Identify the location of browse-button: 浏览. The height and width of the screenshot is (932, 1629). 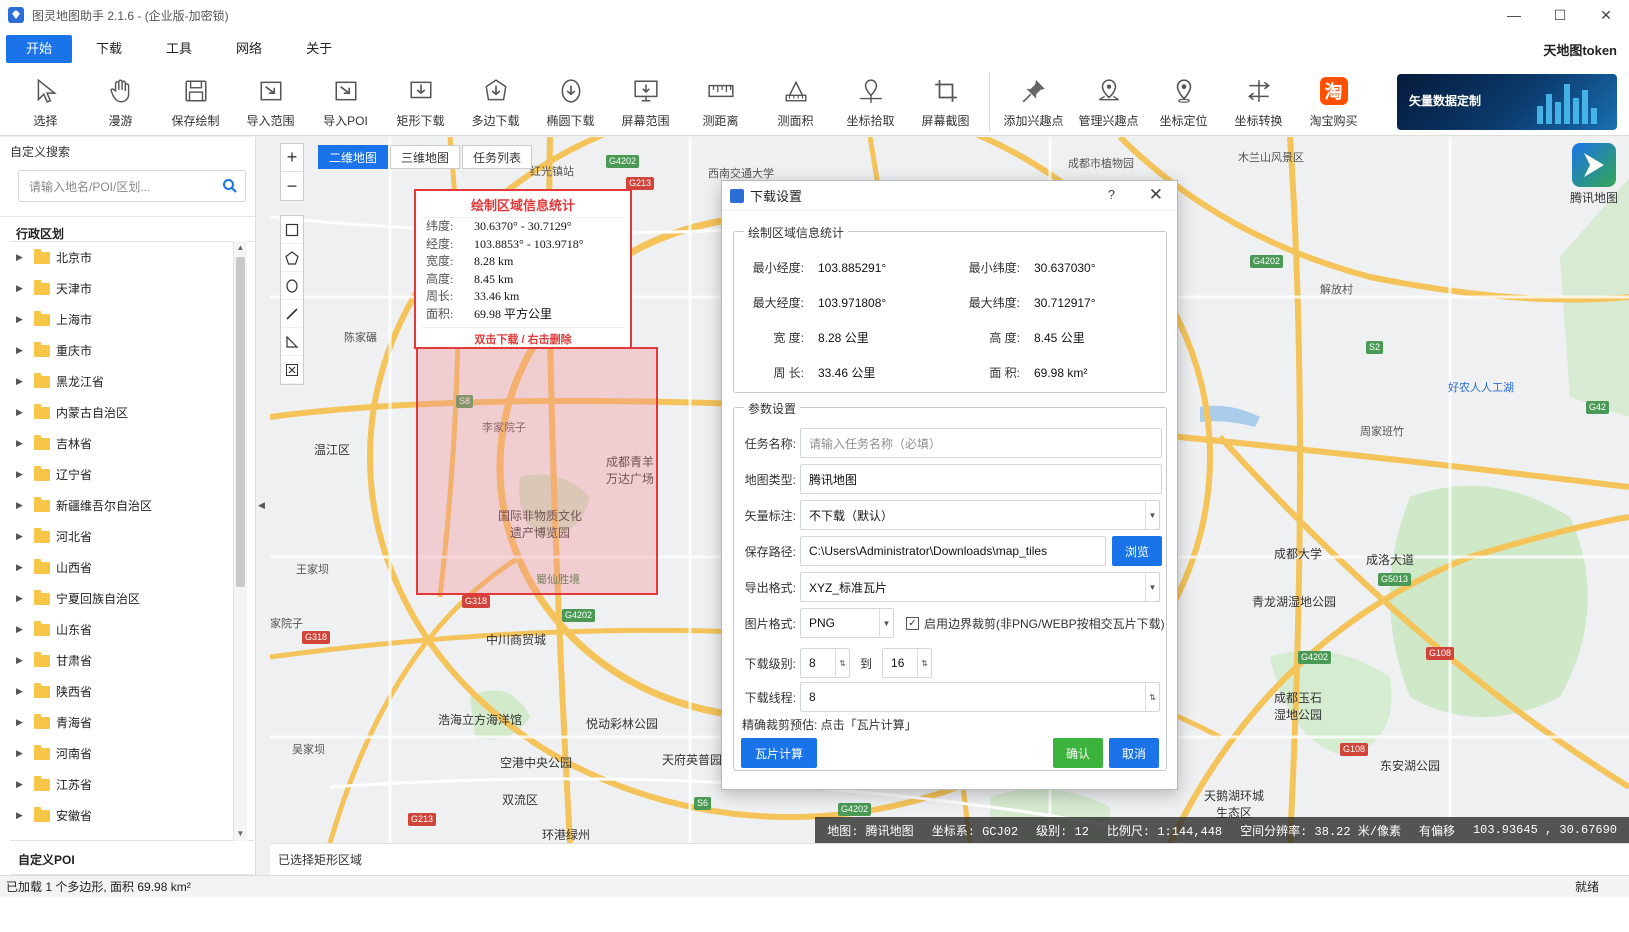
(1137, 551).